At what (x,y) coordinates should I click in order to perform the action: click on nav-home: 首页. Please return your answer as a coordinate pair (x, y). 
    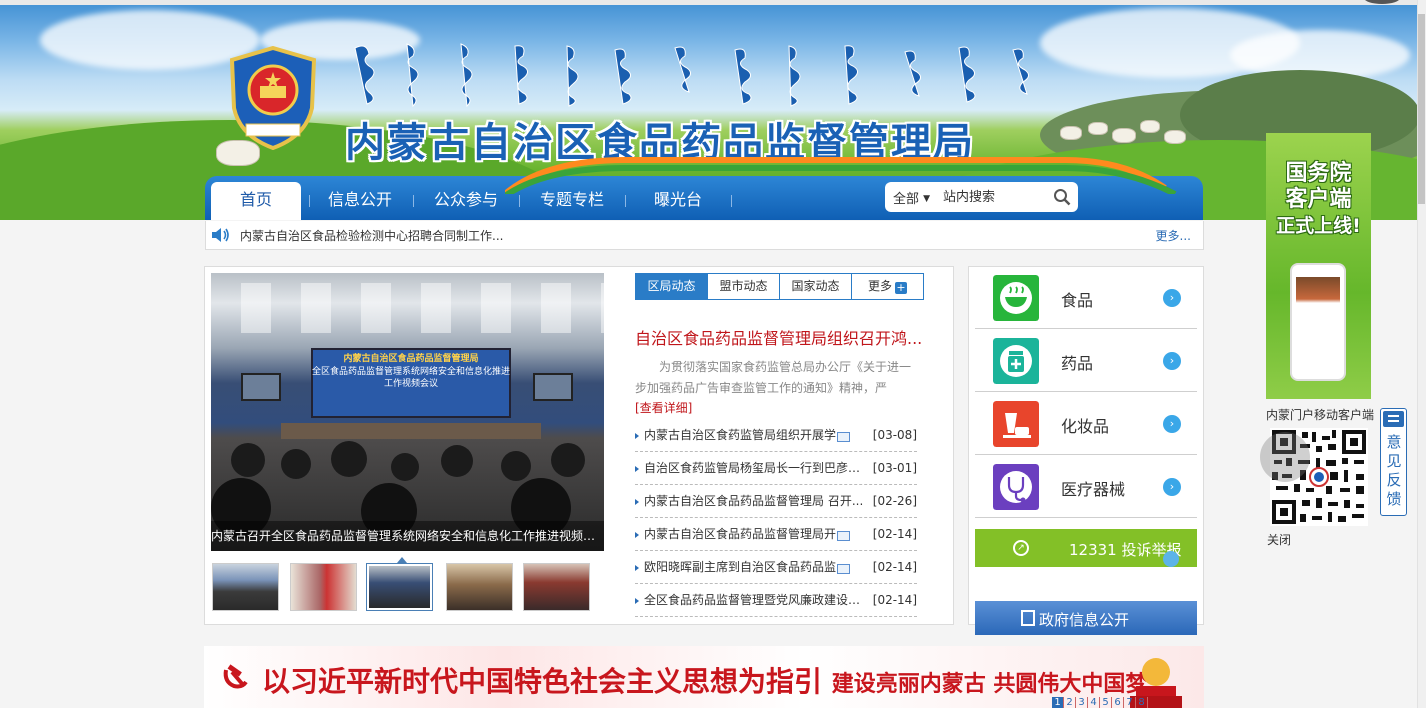
    Looking at the image, I should click on (256, 201).